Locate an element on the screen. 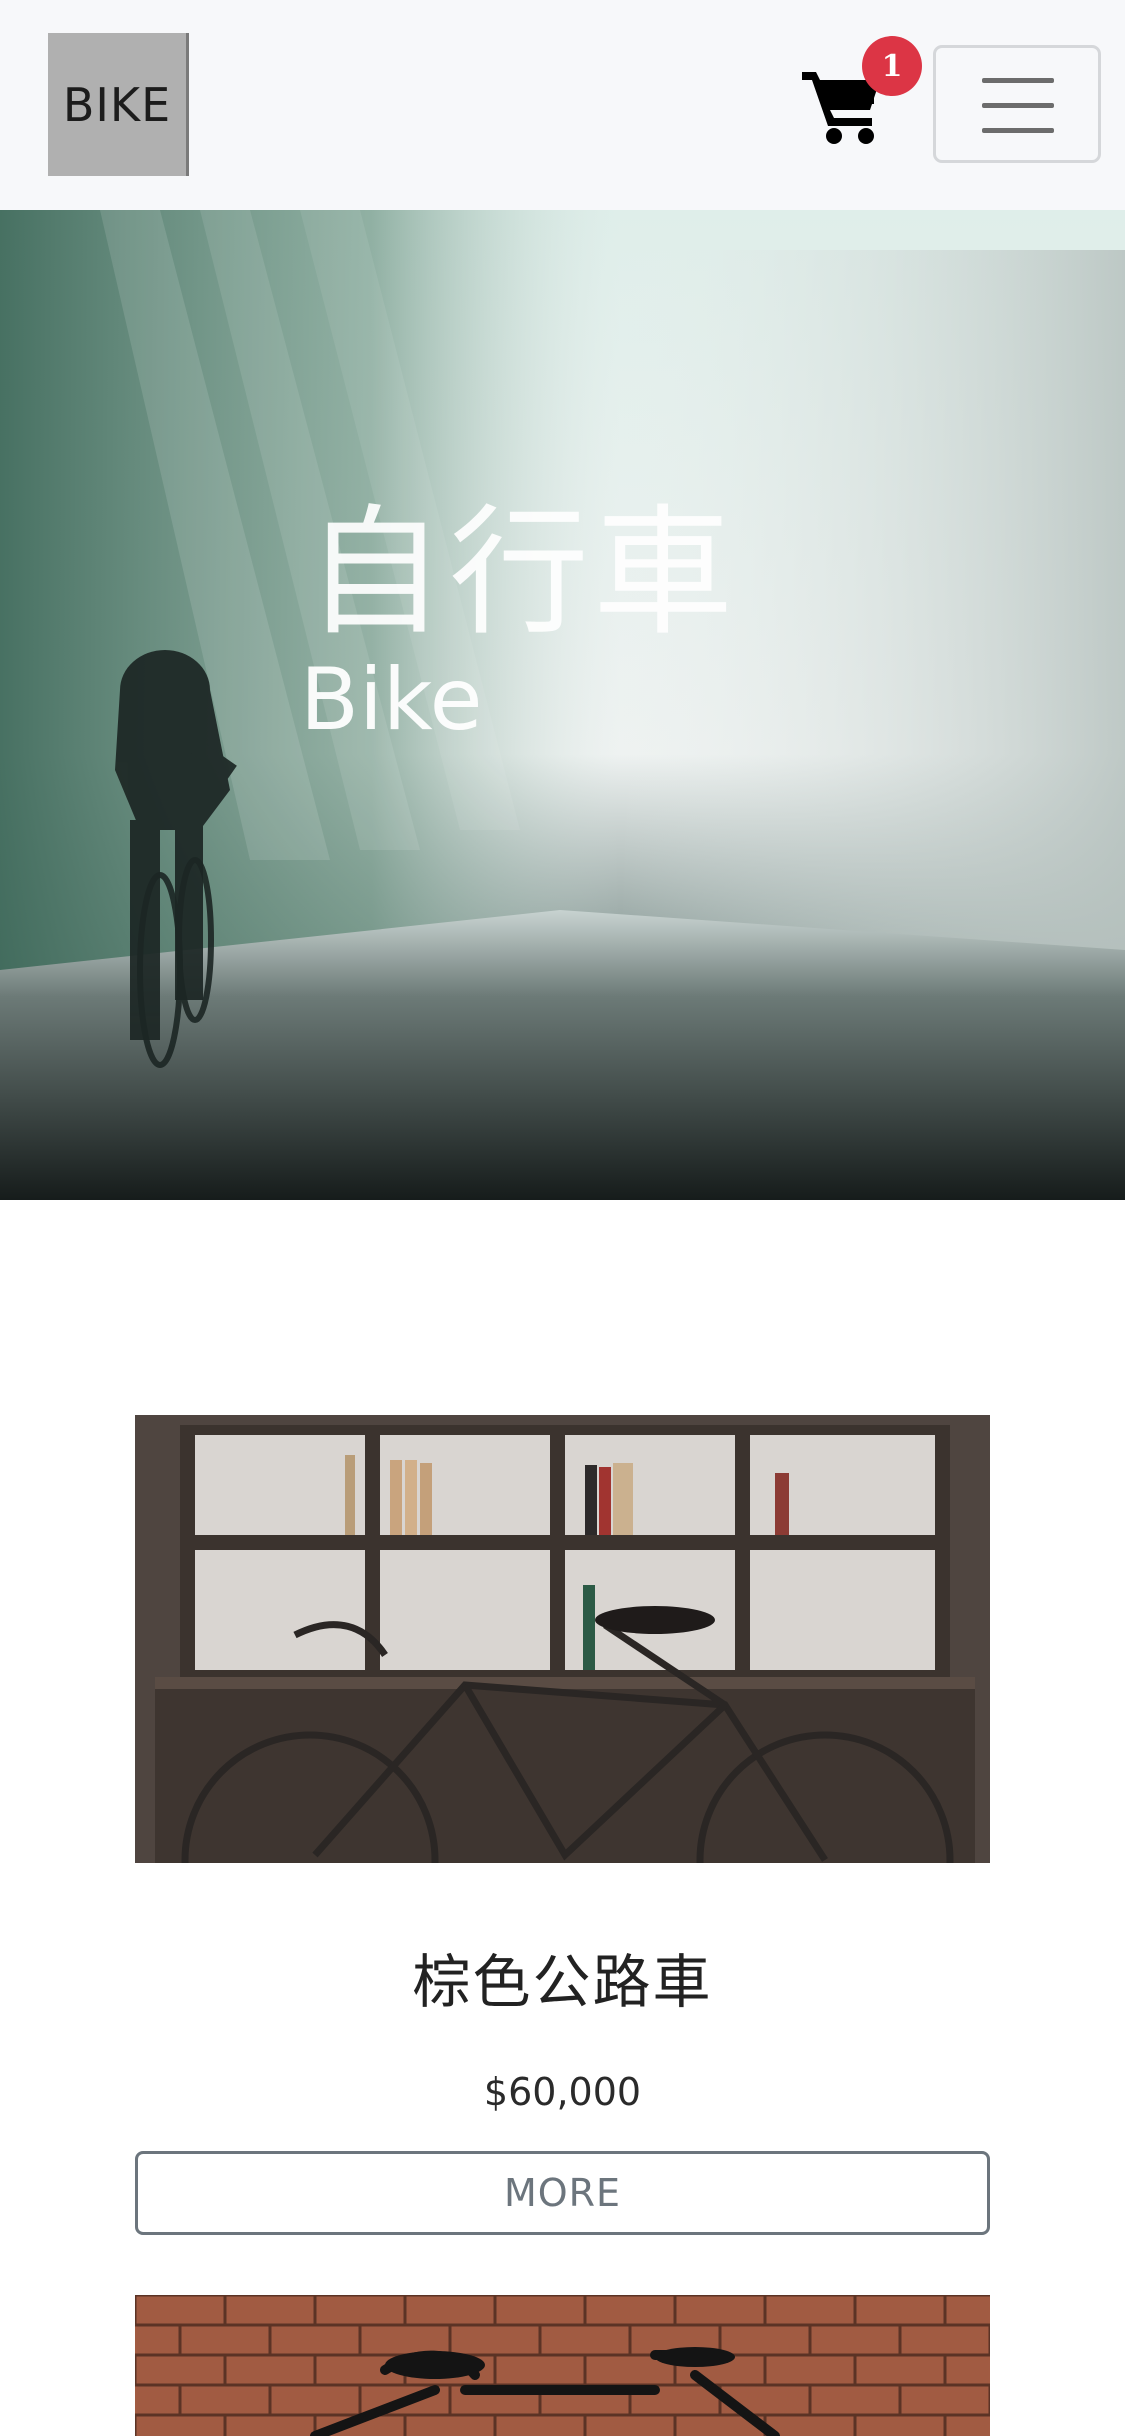 The width and height of the screenshot is (1125, 2436). hero-title: 自行車 is located at coordinates (521, 573).